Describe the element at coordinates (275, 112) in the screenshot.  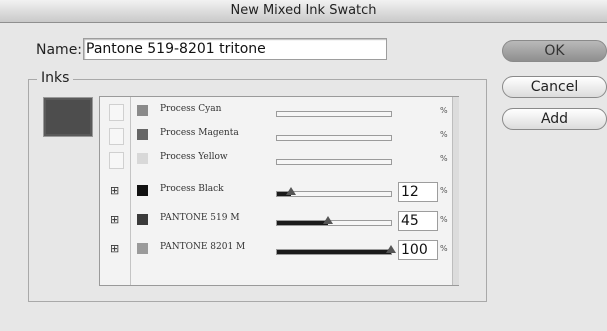
I see `ink-row-process-cyan: Process Cyan %` at that location.